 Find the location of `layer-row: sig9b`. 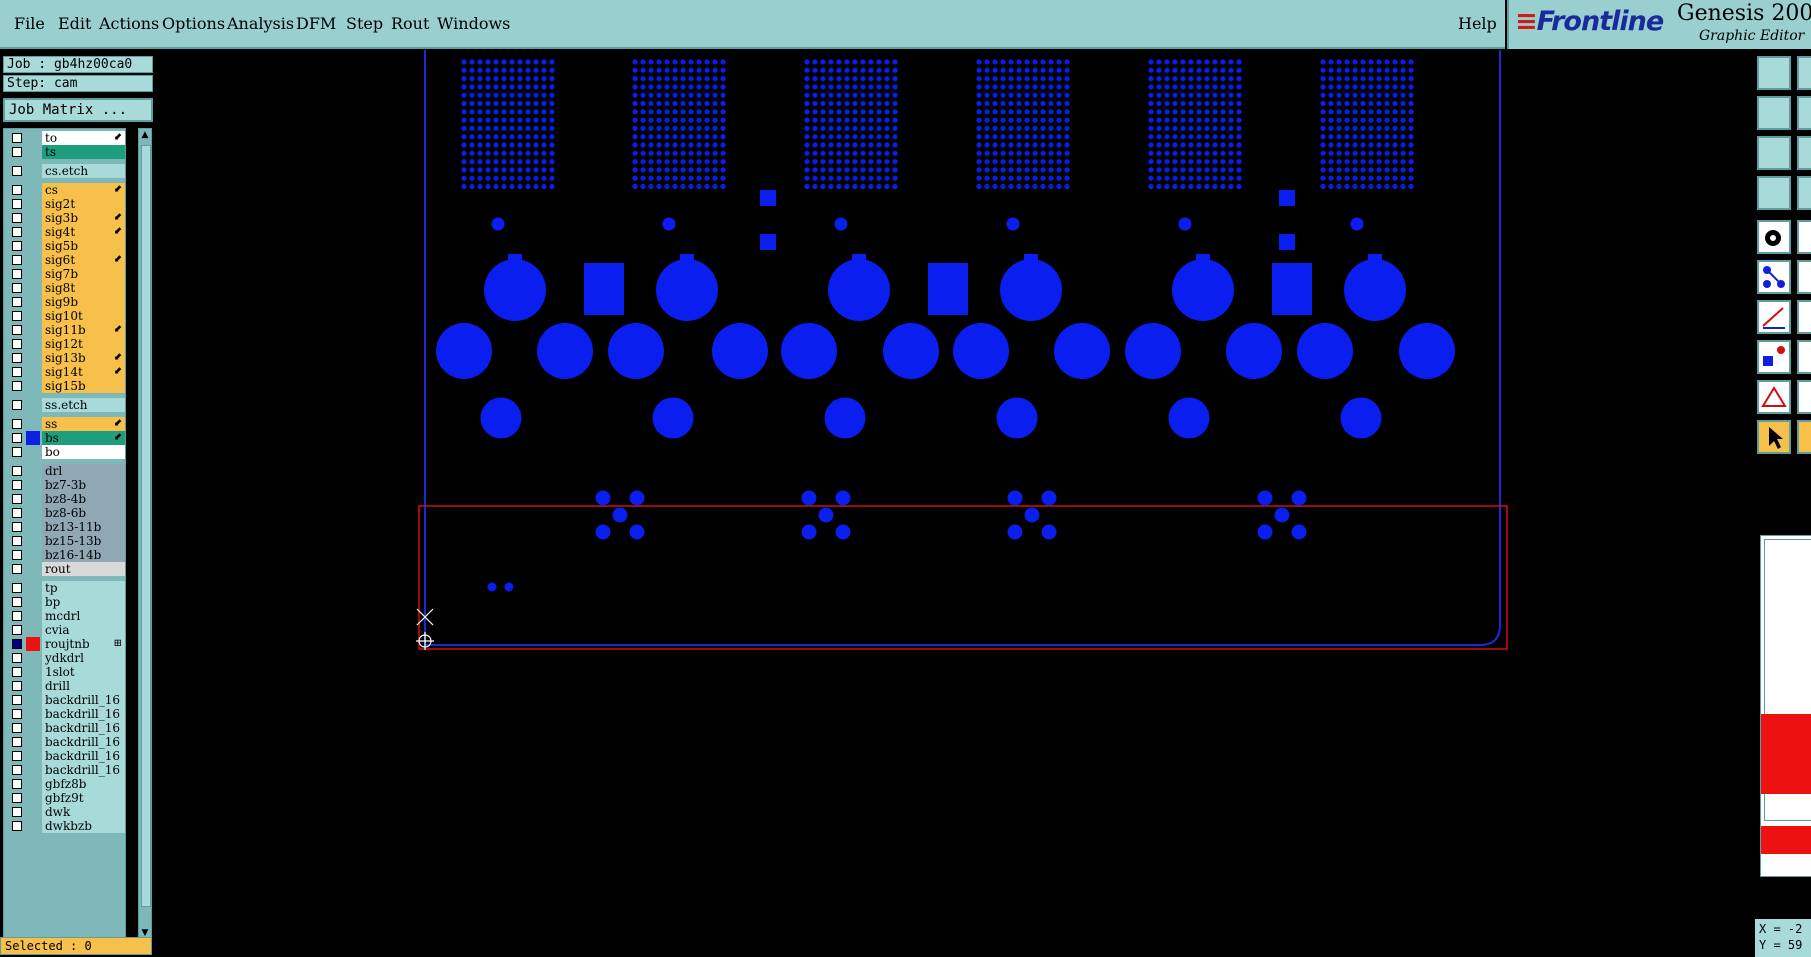

layer-row: sig9b is located at coordinates (64, 302).